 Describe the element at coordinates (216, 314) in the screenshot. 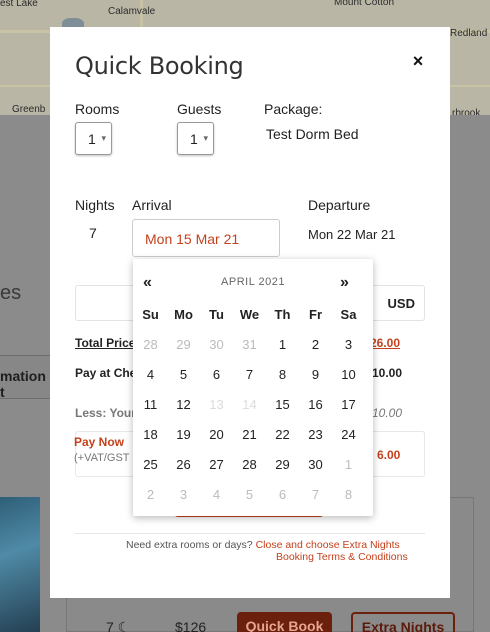

I see `weekday-label: Tu` at that location.